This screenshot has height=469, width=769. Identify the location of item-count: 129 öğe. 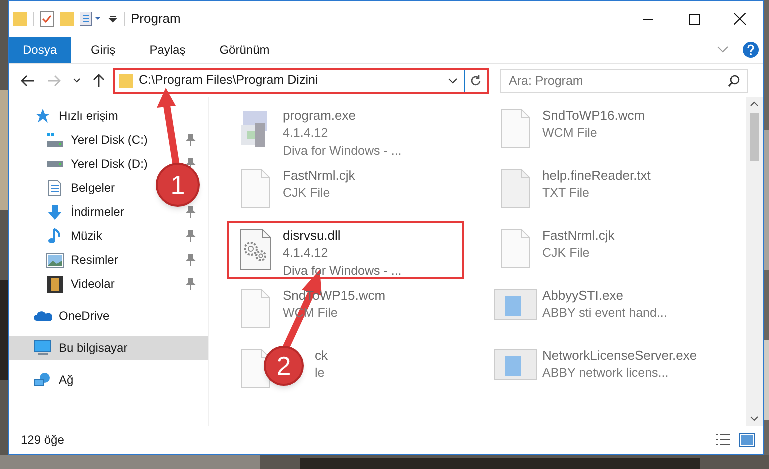
(42, 440).